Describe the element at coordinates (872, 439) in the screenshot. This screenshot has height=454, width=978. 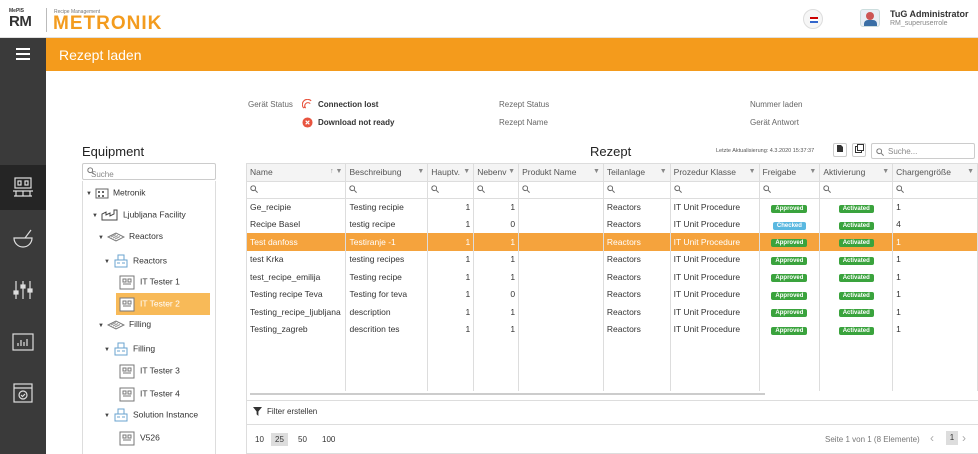
I see `page-info: Seite 1 von 1 (8 Elemente)` at that location.